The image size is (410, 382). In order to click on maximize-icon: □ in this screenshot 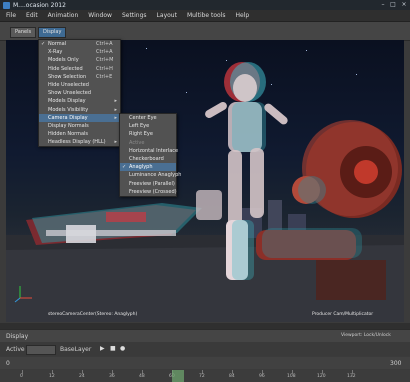, I will do `click(393, 5)`.